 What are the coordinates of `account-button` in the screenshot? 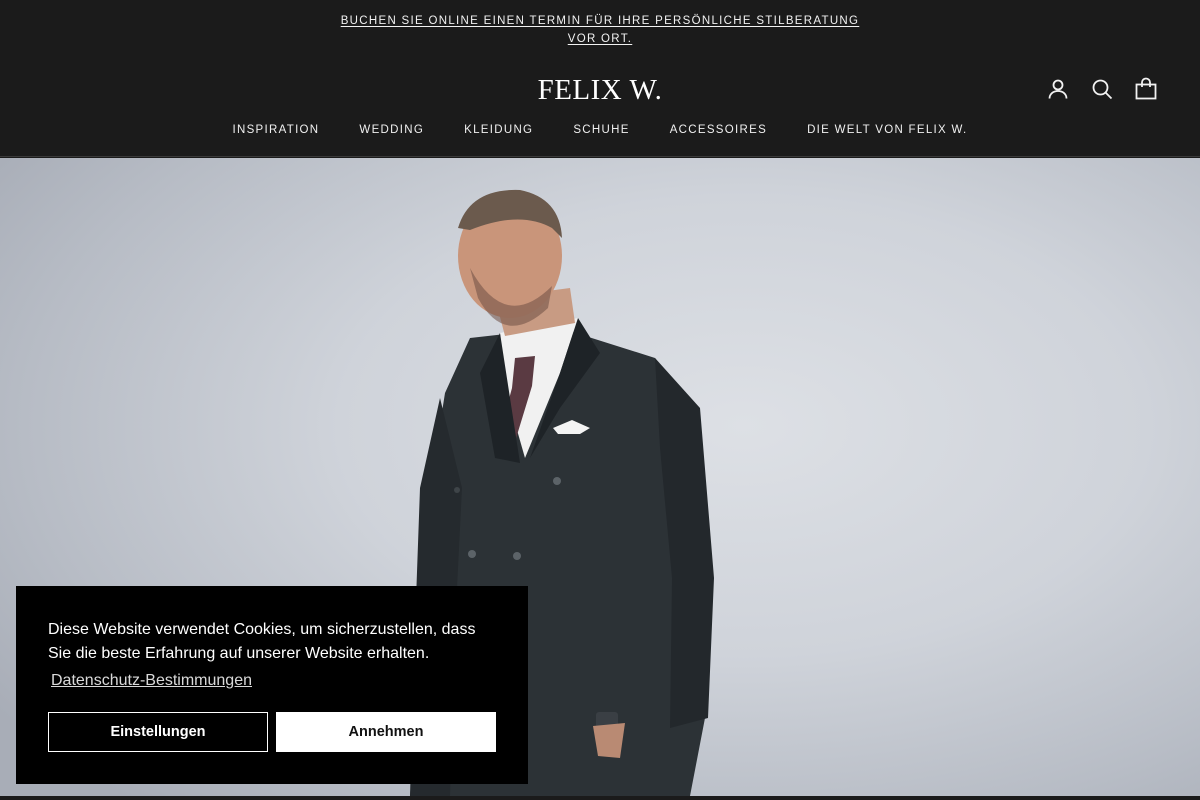 It's located at (1058, 89).